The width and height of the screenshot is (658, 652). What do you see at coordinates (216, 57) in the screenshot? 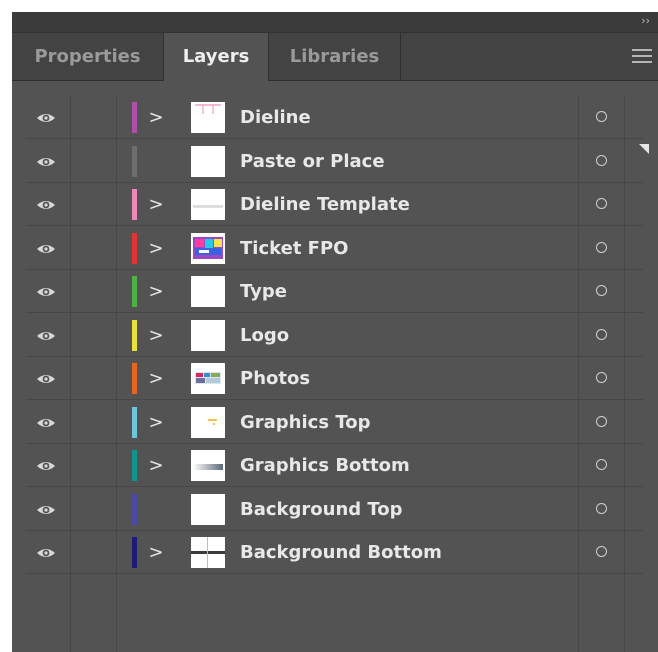
I see `tab-layers: Layers` at bounding box center [216, 57].